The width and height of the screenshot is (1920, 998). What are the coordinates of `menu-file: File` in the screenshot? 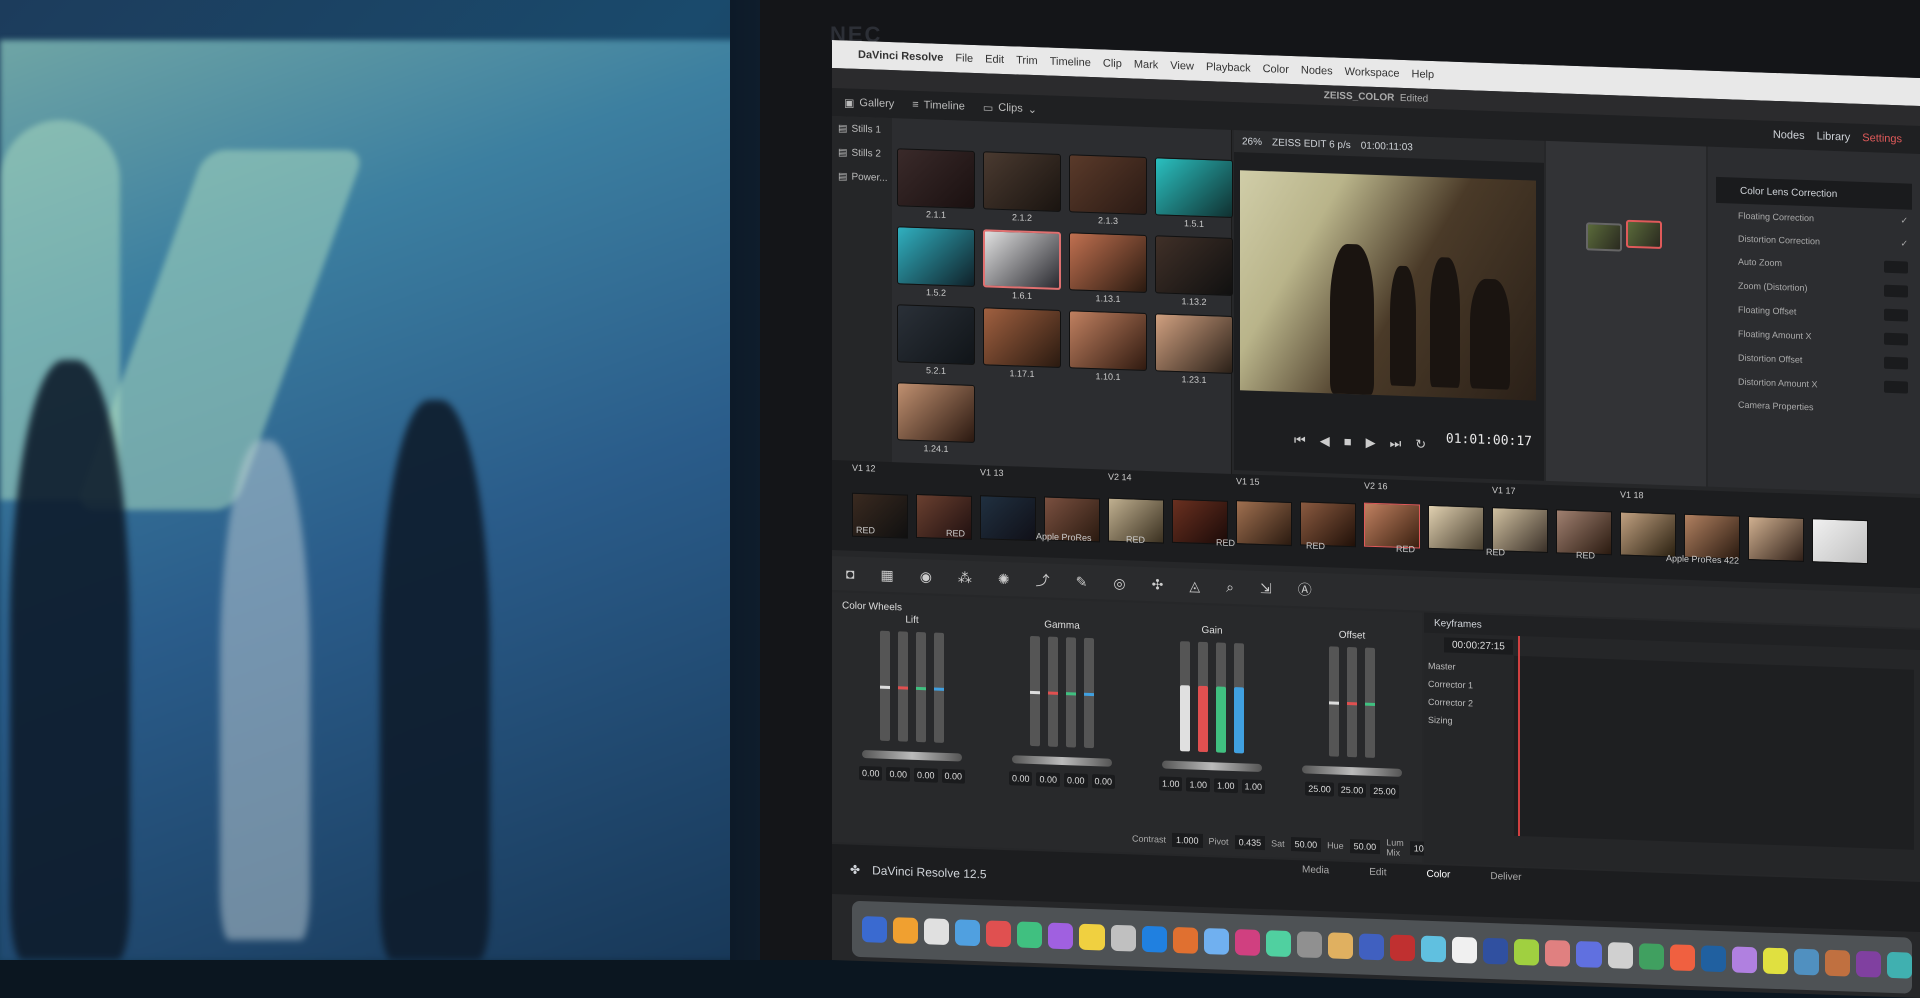 It's located at (964, 58).